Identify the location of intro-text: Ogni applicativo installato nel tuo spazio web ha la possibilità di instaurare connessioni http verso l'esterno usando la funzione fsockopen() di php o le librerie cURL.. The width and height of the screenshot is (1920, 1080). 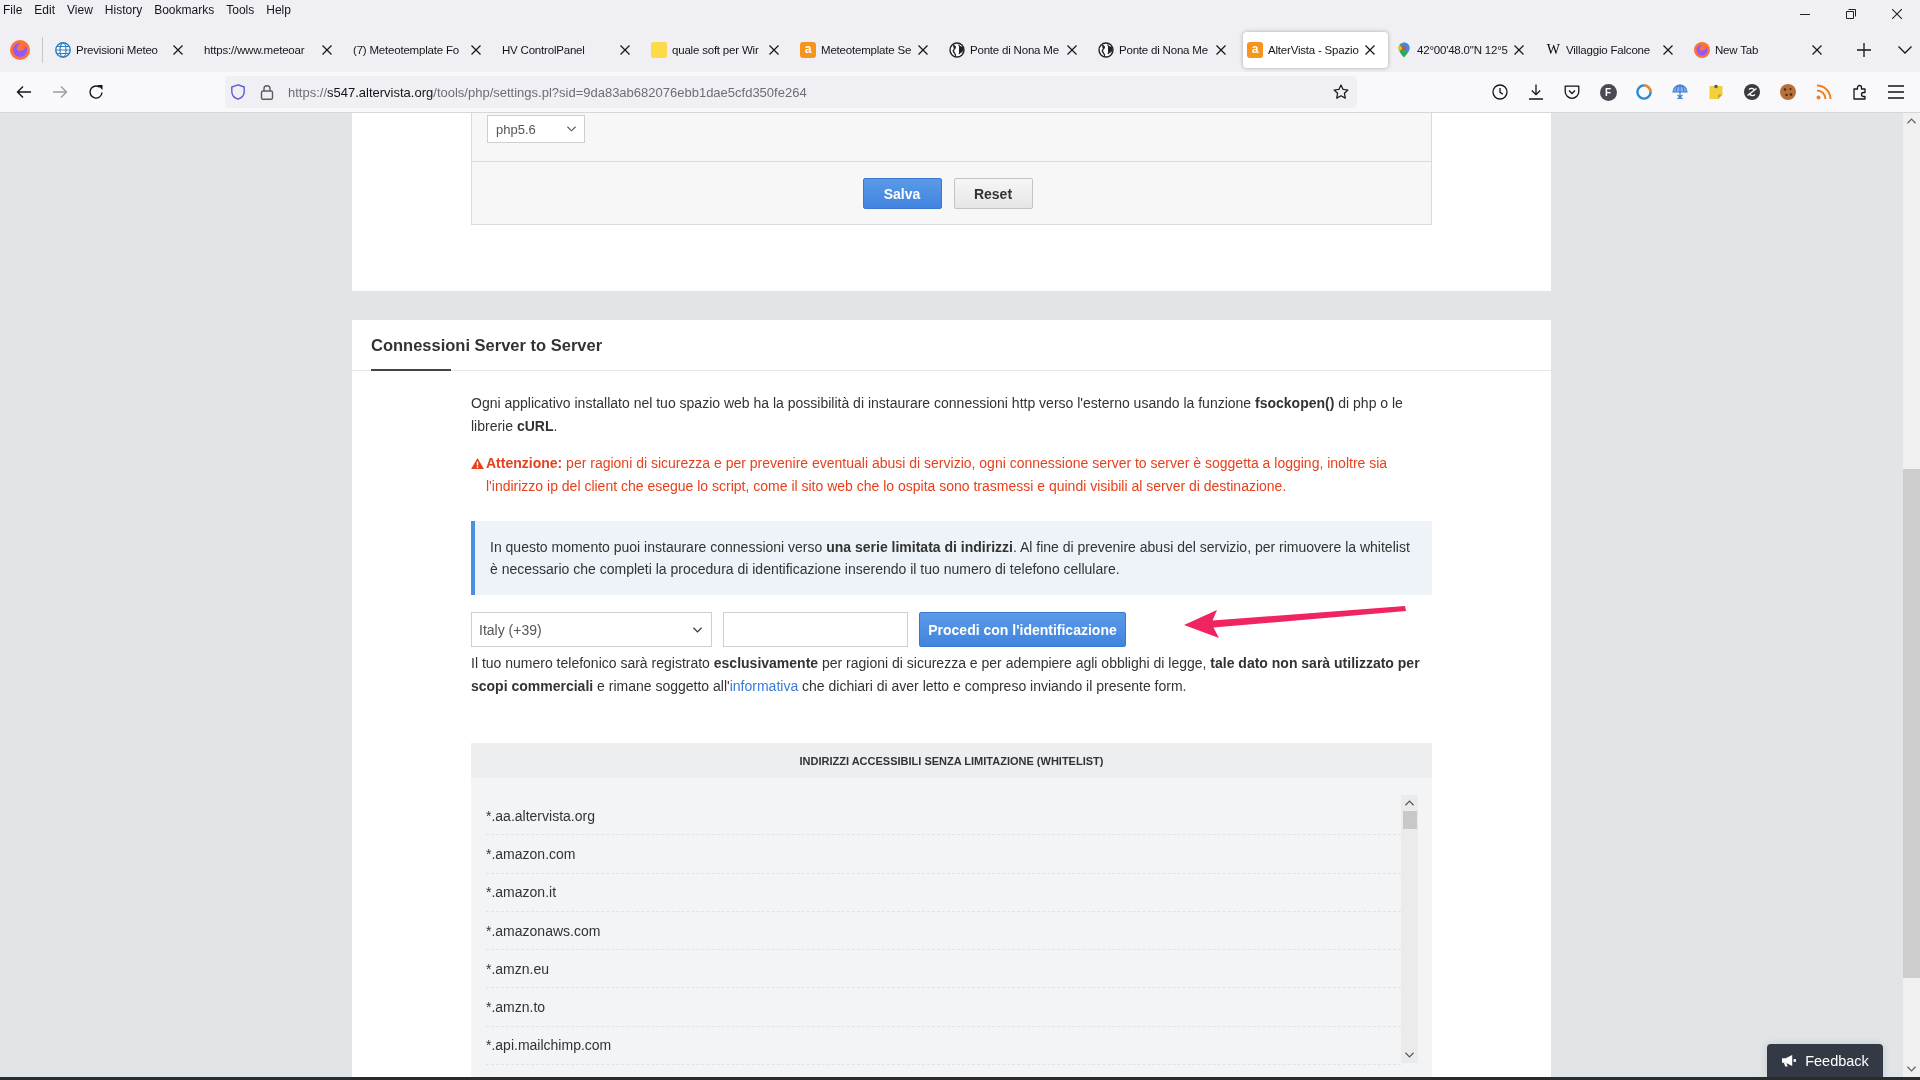
(937, 415).